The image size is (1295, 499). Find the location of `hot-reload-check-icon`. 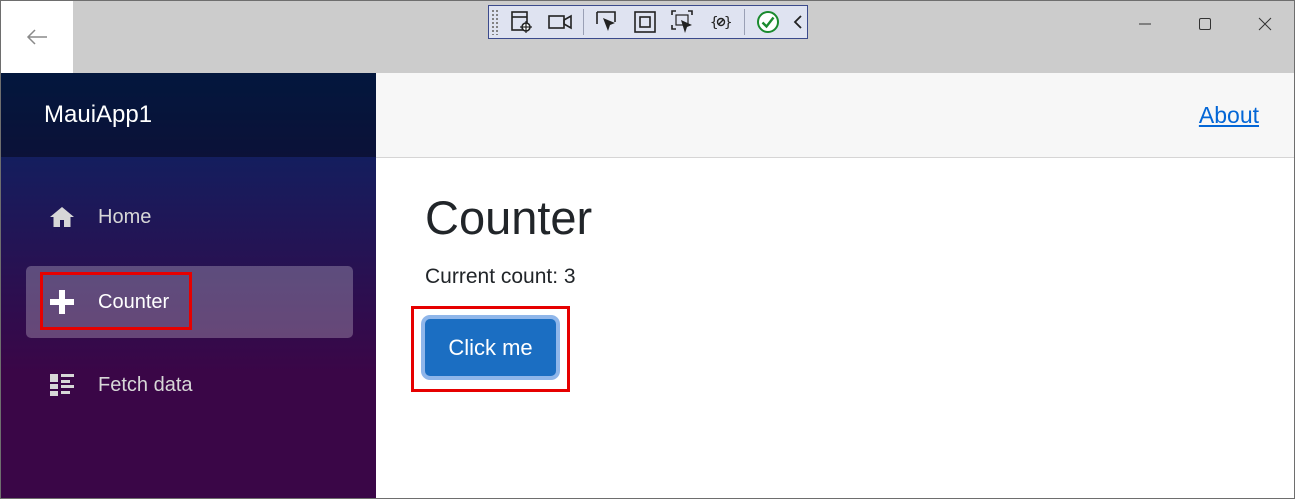

hot-reload-check-icon is located at coordinates (768, 22).